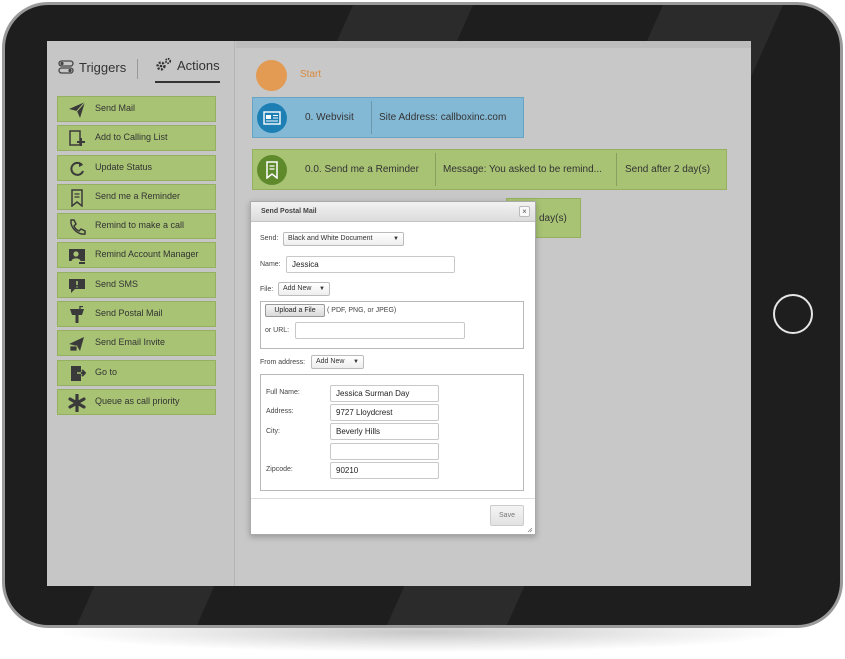  I want to click on send-type-select: Black and White Document ▼, so click(343, 239).